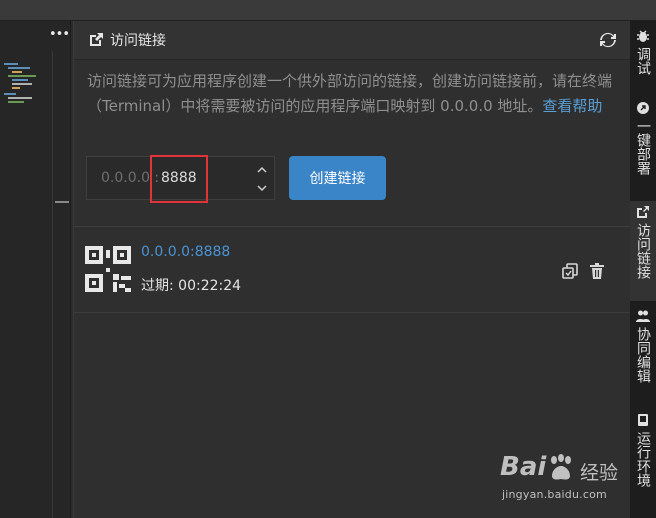  What do you see at coordinates (62, 202) in the screenshot?
I see `scroll-marker` at bounding box center [62, 202].